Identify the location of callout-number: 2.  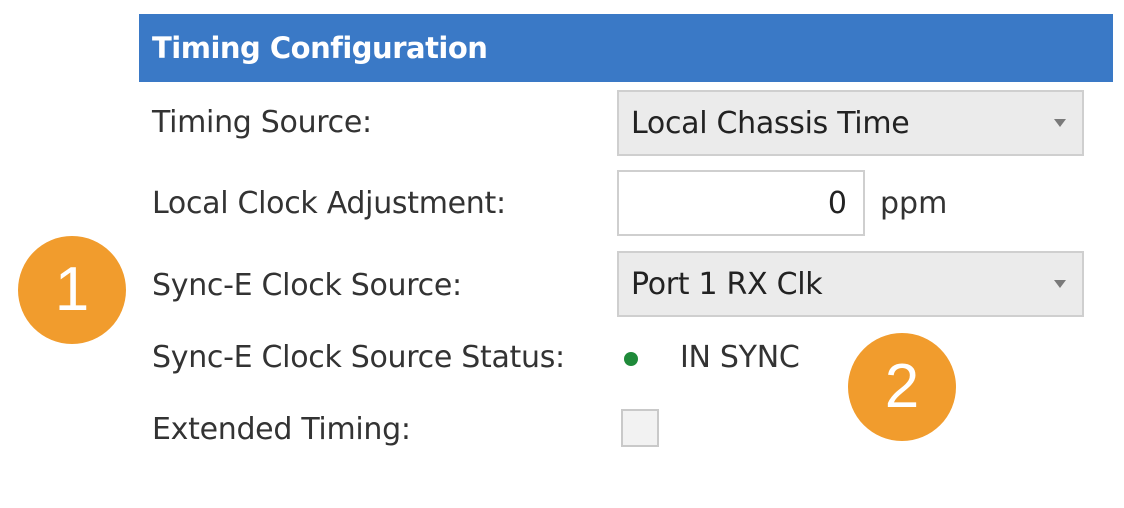
(902, 386).